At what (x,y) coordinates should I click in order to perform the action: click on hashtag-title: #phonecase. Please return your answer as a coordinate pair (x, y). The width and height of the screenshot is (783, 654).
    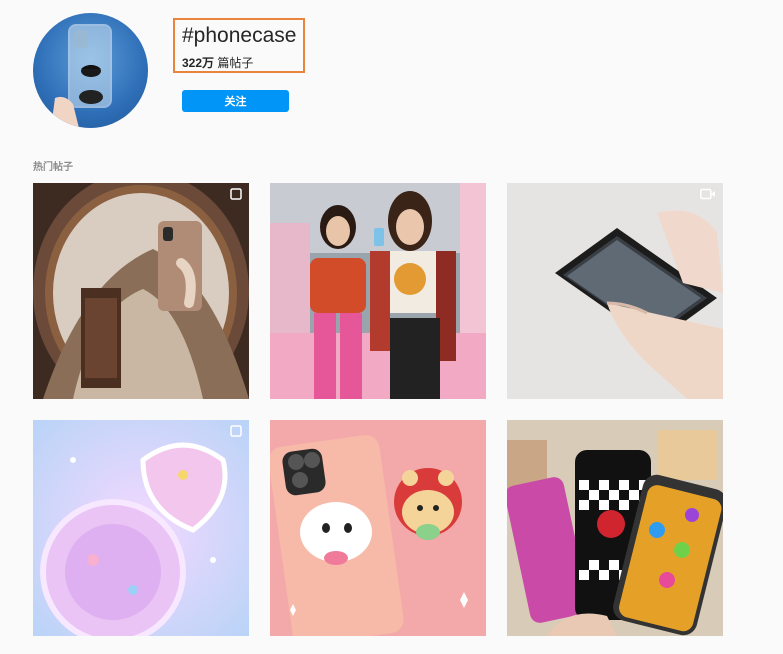
    Looking at the image, I should click on (239, 35).